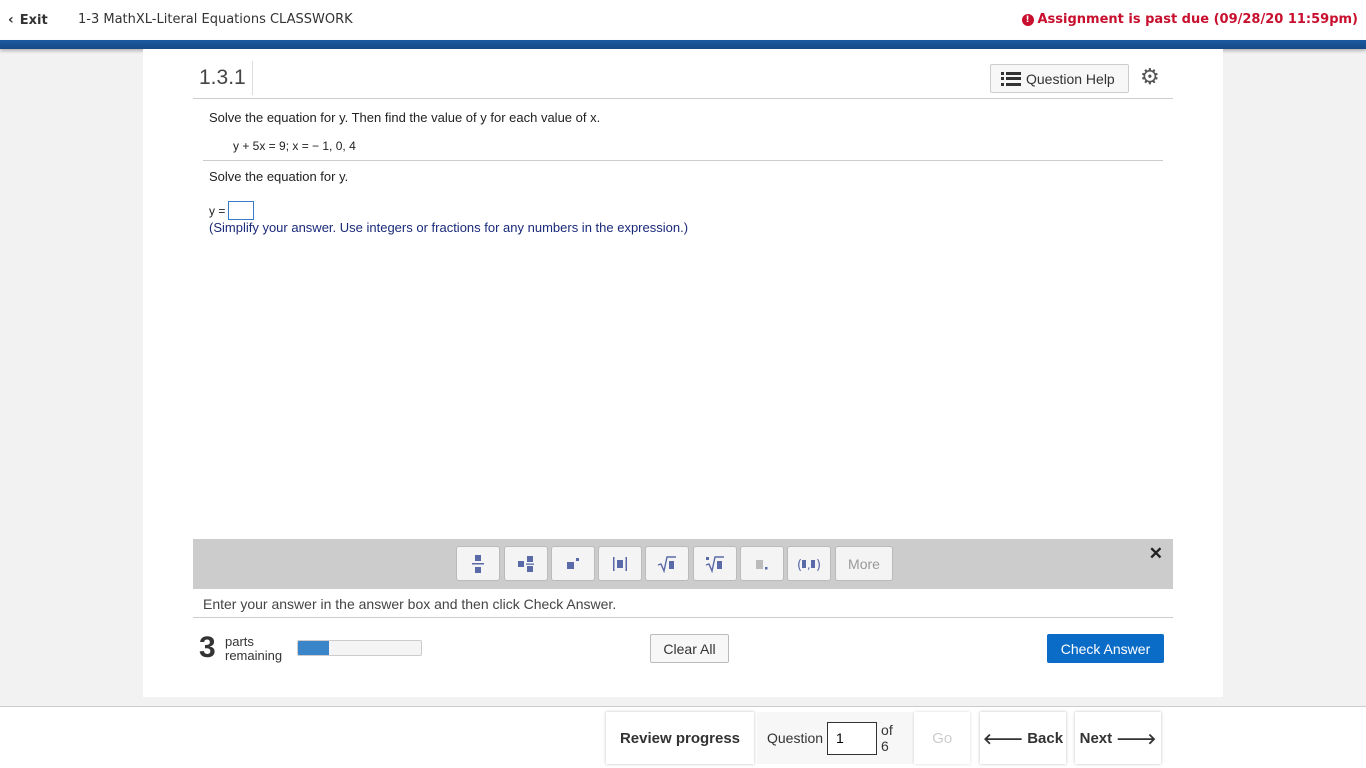 Image resolution: width=1366 pixels, height=768 pixels. I want to click on arrow-left-icon: 🡐, so click(1003, 739).